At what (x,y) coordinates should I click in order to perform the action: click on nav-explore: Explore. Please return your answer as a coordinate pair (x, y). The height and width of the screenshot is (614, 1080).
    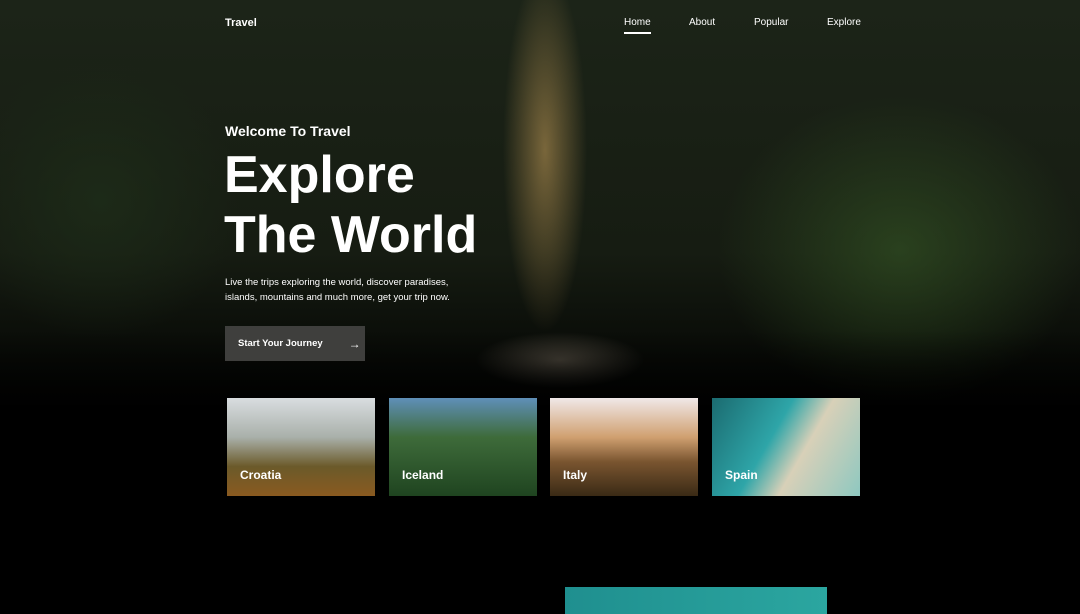
    Looking at the image, I should click on (844, 22).